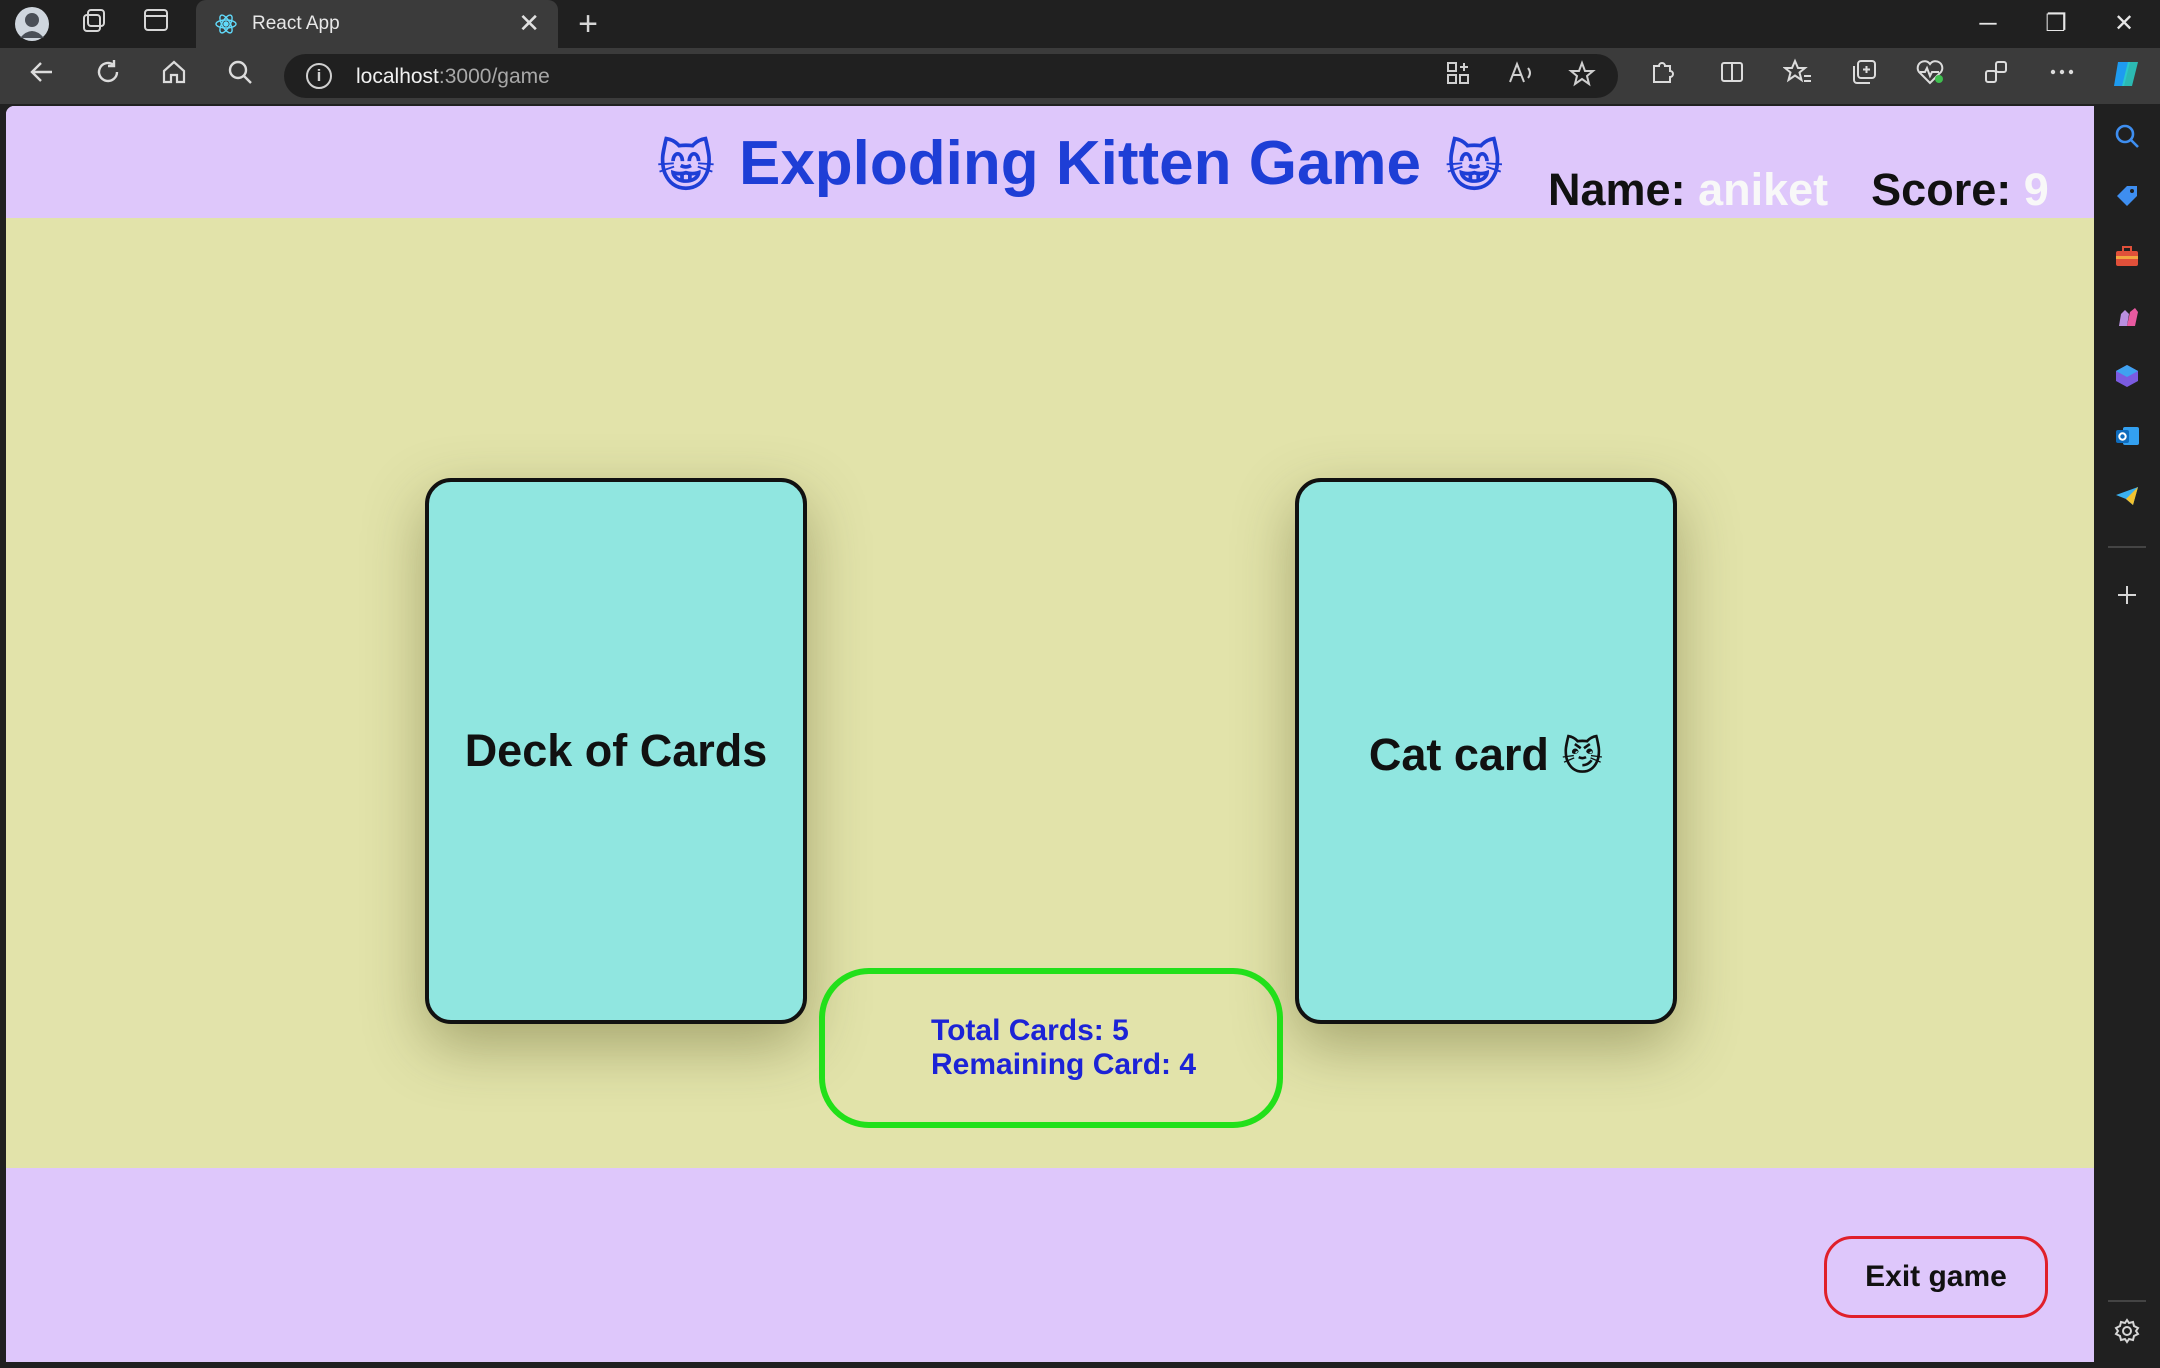 This screenshot has height=1368, width=2160. I want to click on microsoft365-icon, so click(2127, 378).